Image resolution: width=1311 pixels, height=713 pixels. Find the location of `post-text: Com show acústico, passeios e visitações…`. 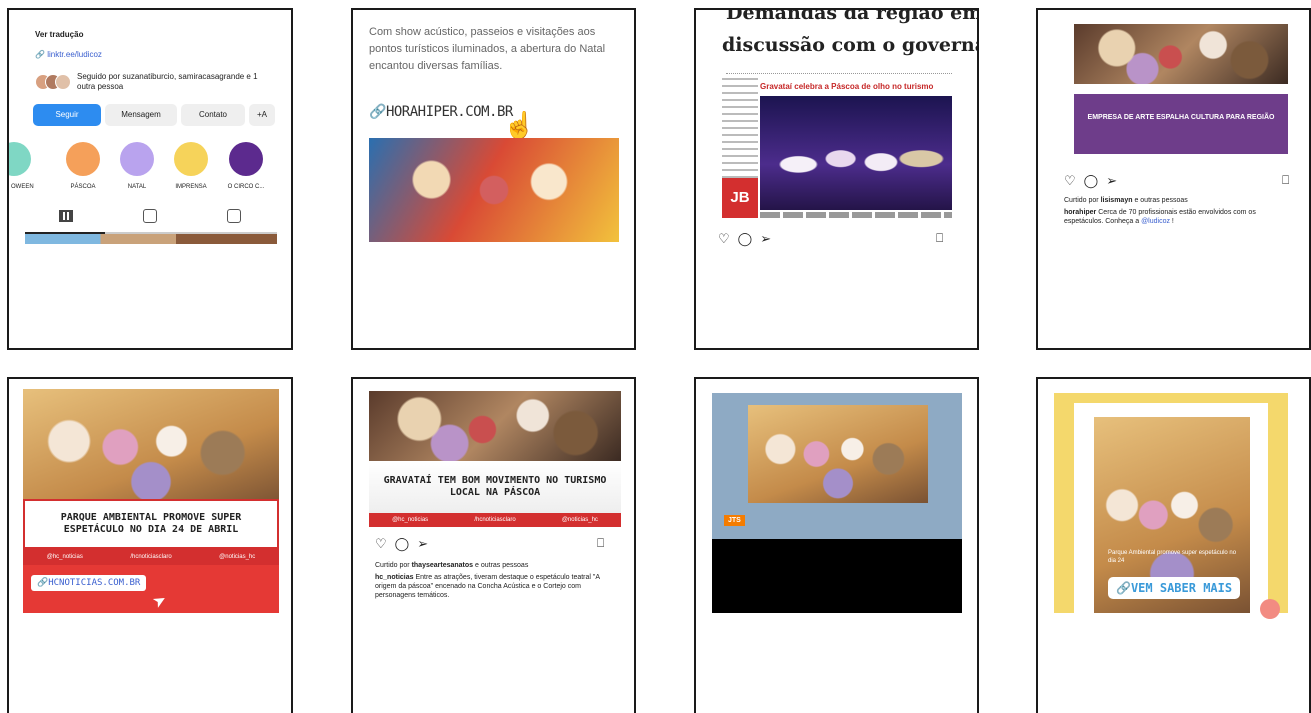

post-text: Com show acústico, passeios e visitações… is located at coordinates (487, 49).